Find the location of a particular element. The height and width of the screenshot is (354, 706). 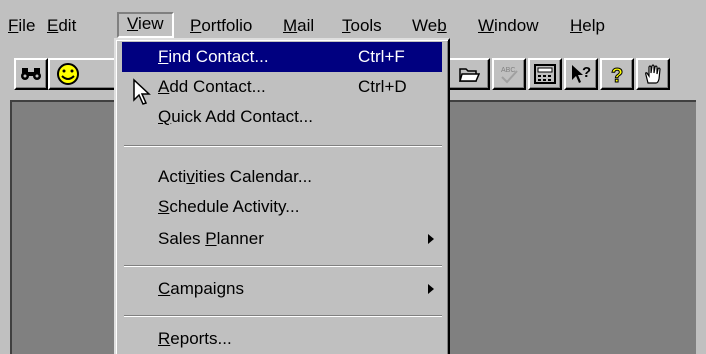

calculator-button is located at coordinates (545, 74).